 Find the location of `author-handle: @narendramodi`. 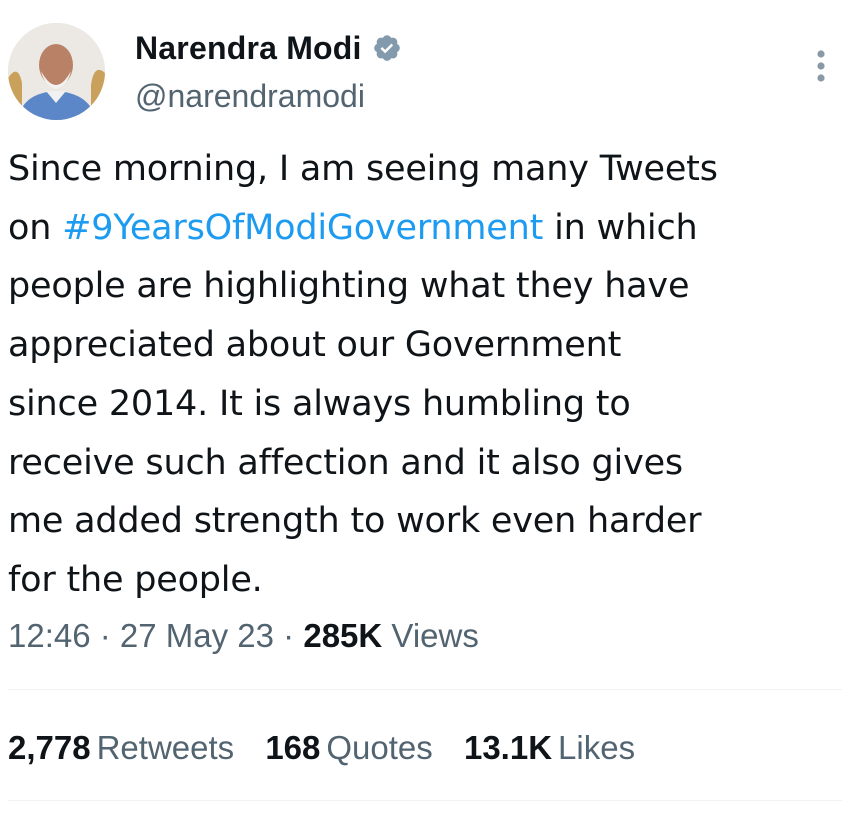

author-handle: @narendramodi is located at coordinates (250, 96).